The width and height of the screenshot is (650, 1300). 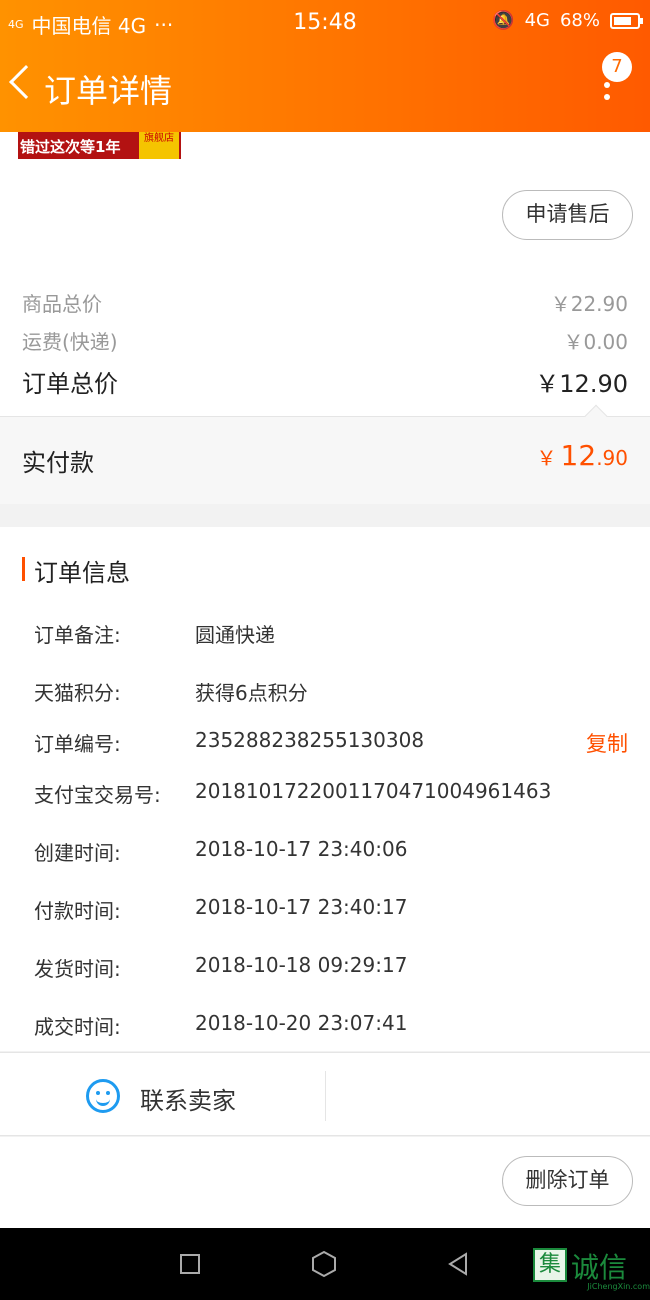 I want to click on more-dots-icon, so click(x=607, y=94).